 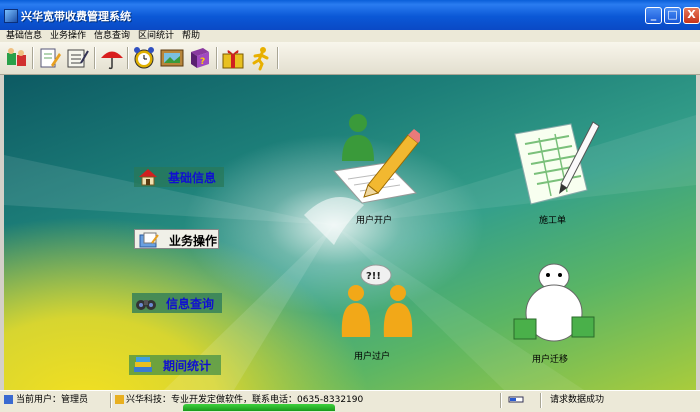 What do you see at coordinates (350, 15) in the screenshot?
I see `title-bar: 兴华宽带收费管理系统 _ □ X` at bounding box center [350, 15].